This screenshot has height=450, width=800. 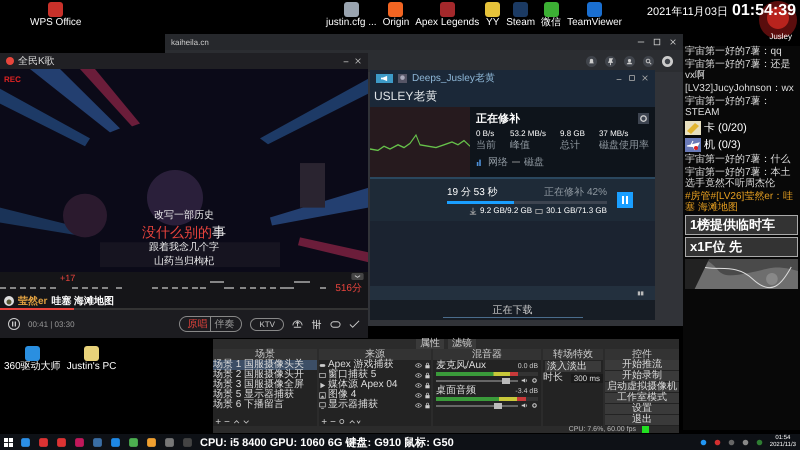 What do you see at coordinates (738, 70) in the screenshot?
I see `chat-message: 宇宙第一好的7薯：还是vx啊` at bounding box center [738, 70].